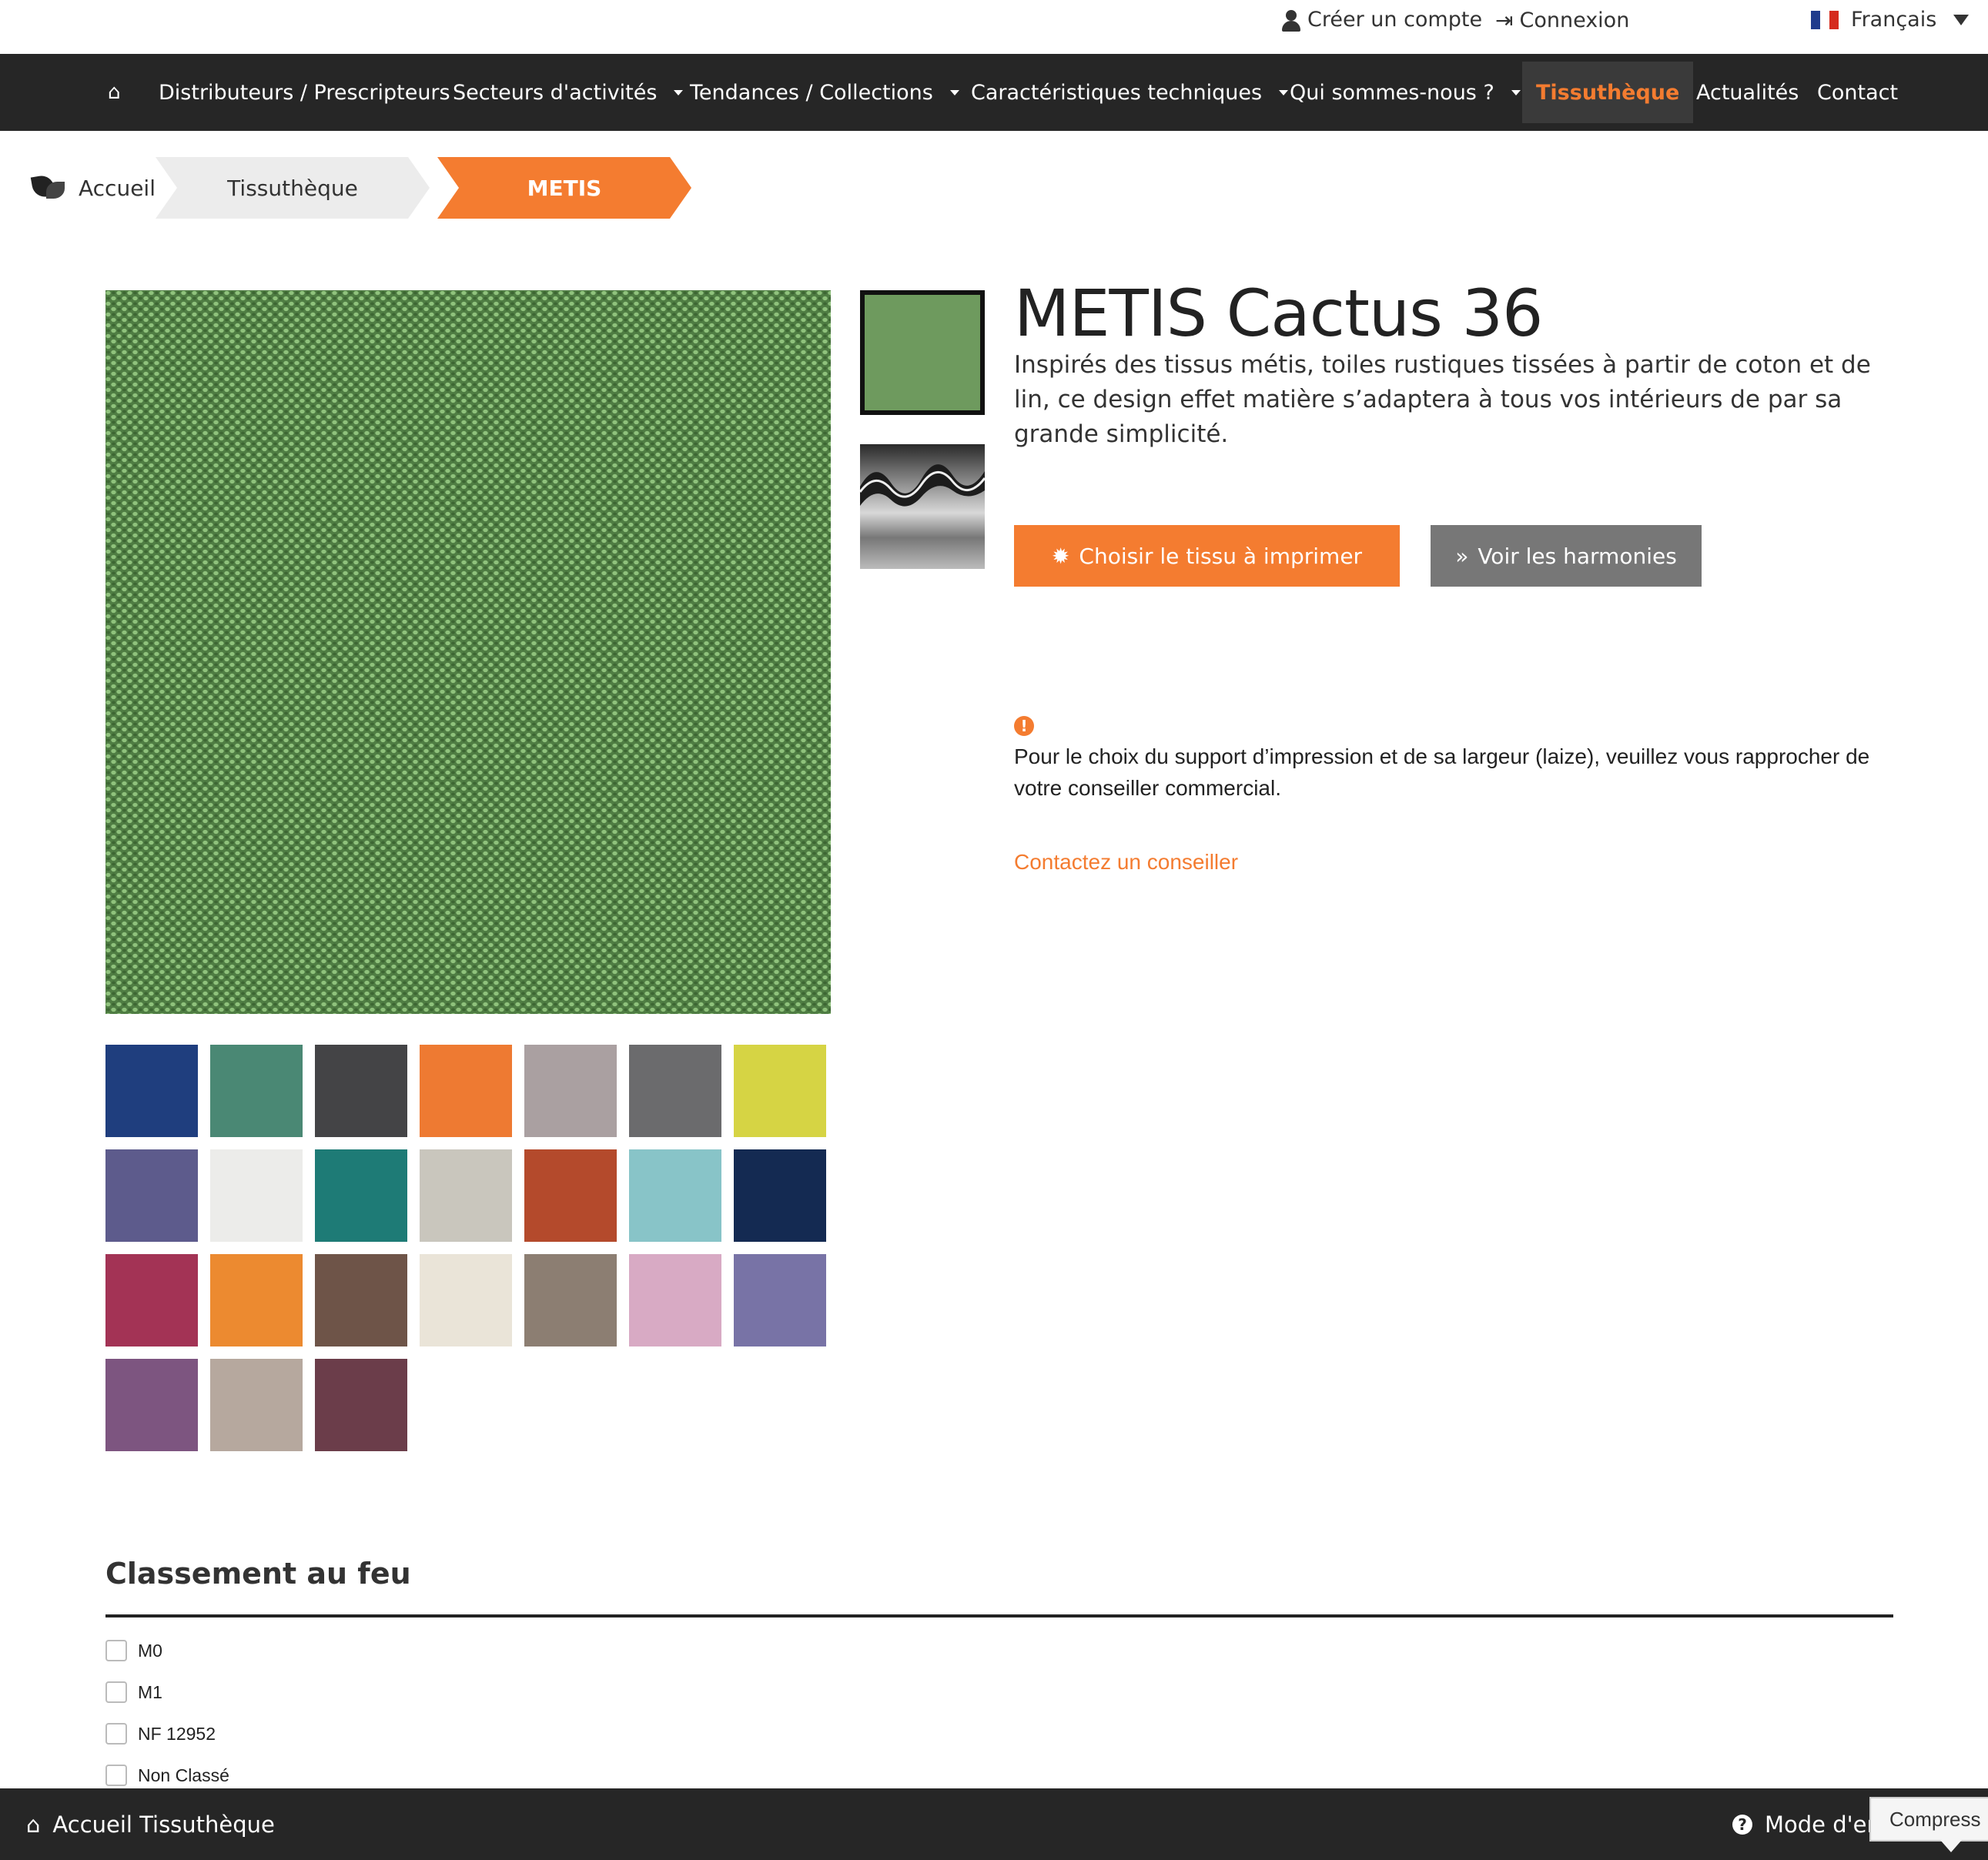 The width and height of the screenshot is (1988, 1860). What do you see at coordinates (922, 485) in the screenshot?
I see `curtain-icon` at bounding box center [922, 485].